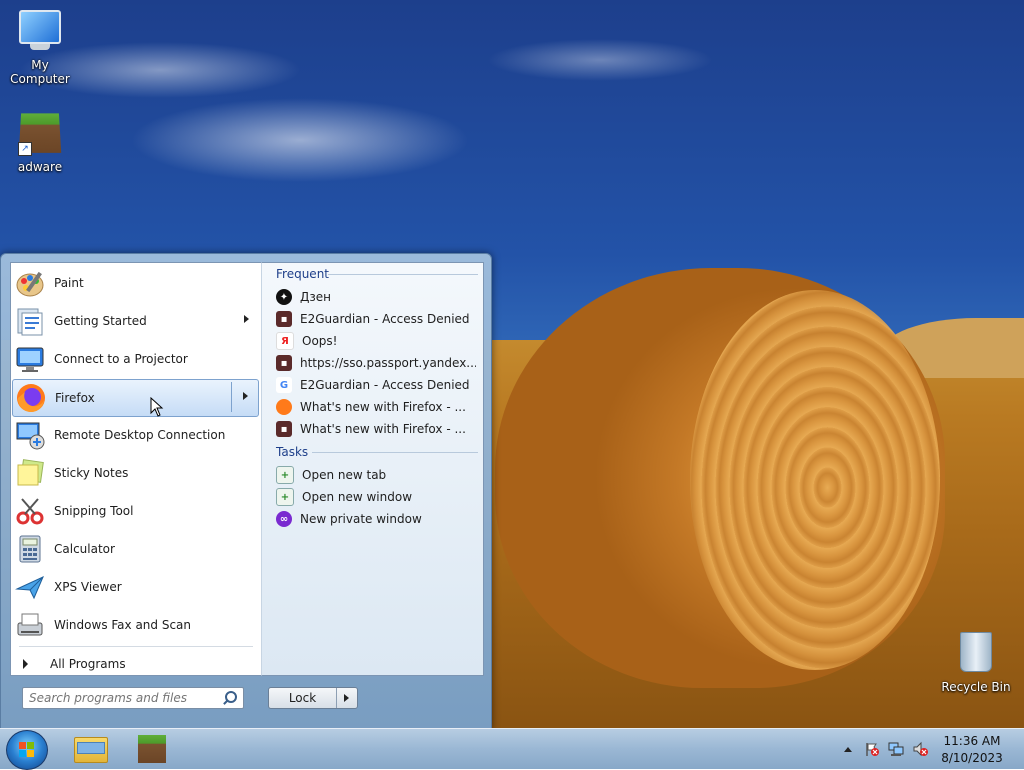  I want to click on taskbar-minecraft-button, so click(152, 749).